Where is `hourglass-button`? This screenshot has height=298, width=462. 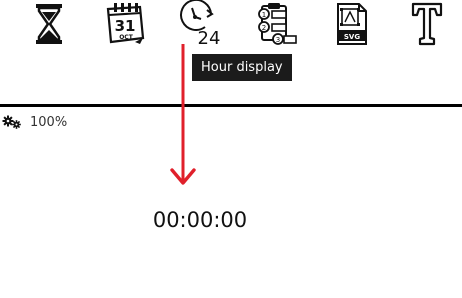
hourglass-button is located at coordinates (49, 24).